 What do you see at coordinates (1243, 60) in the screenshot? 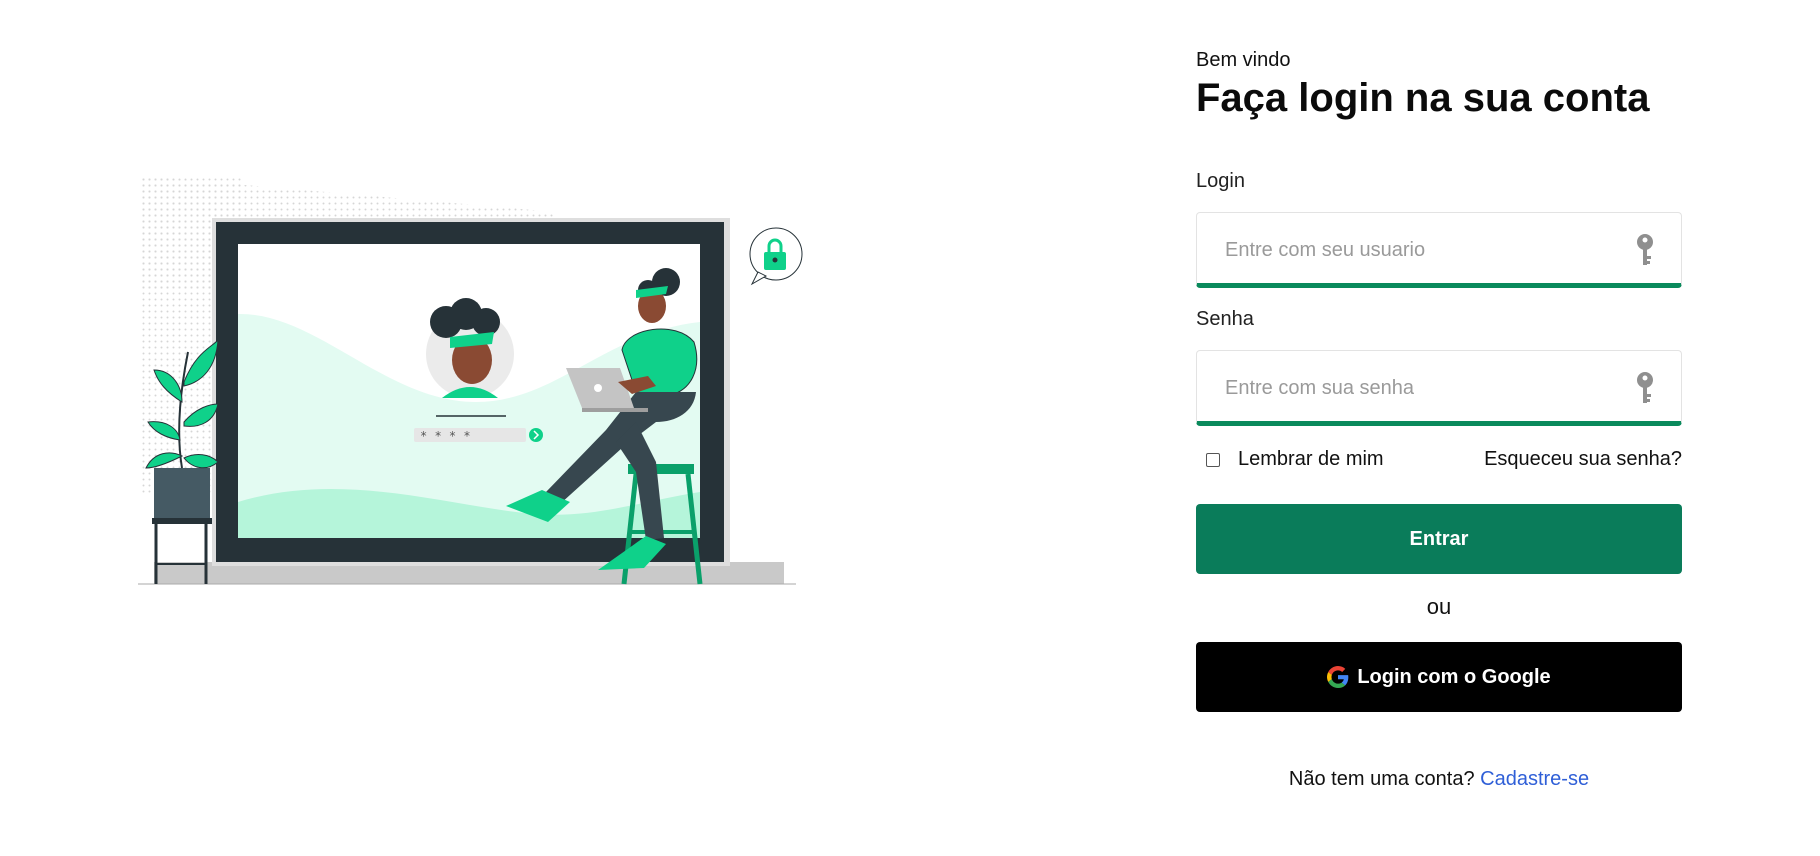
I see `welcome-text: Bem vindo` at bounding box center [1243, 60].